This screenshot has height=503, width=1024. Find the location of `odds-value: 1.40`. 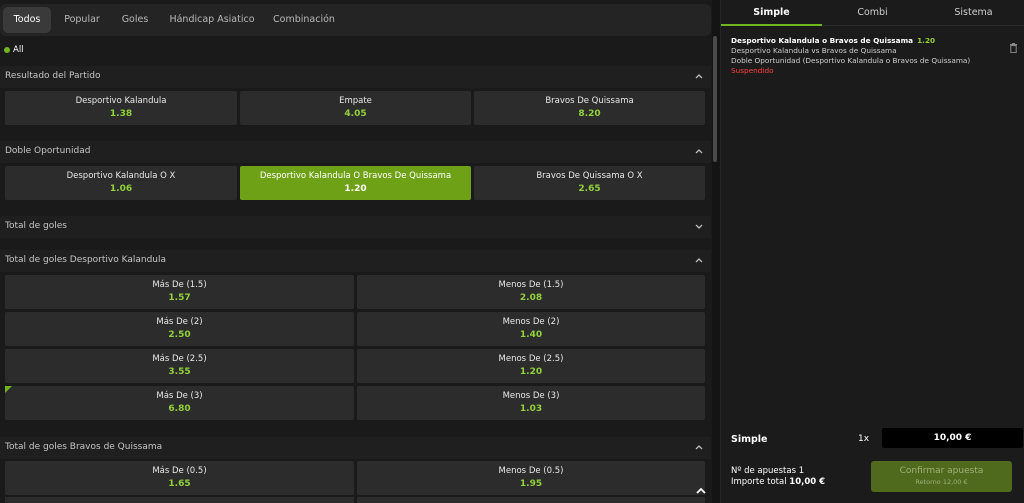

odds-value: 1.40 is located at coordinates (531, 335).